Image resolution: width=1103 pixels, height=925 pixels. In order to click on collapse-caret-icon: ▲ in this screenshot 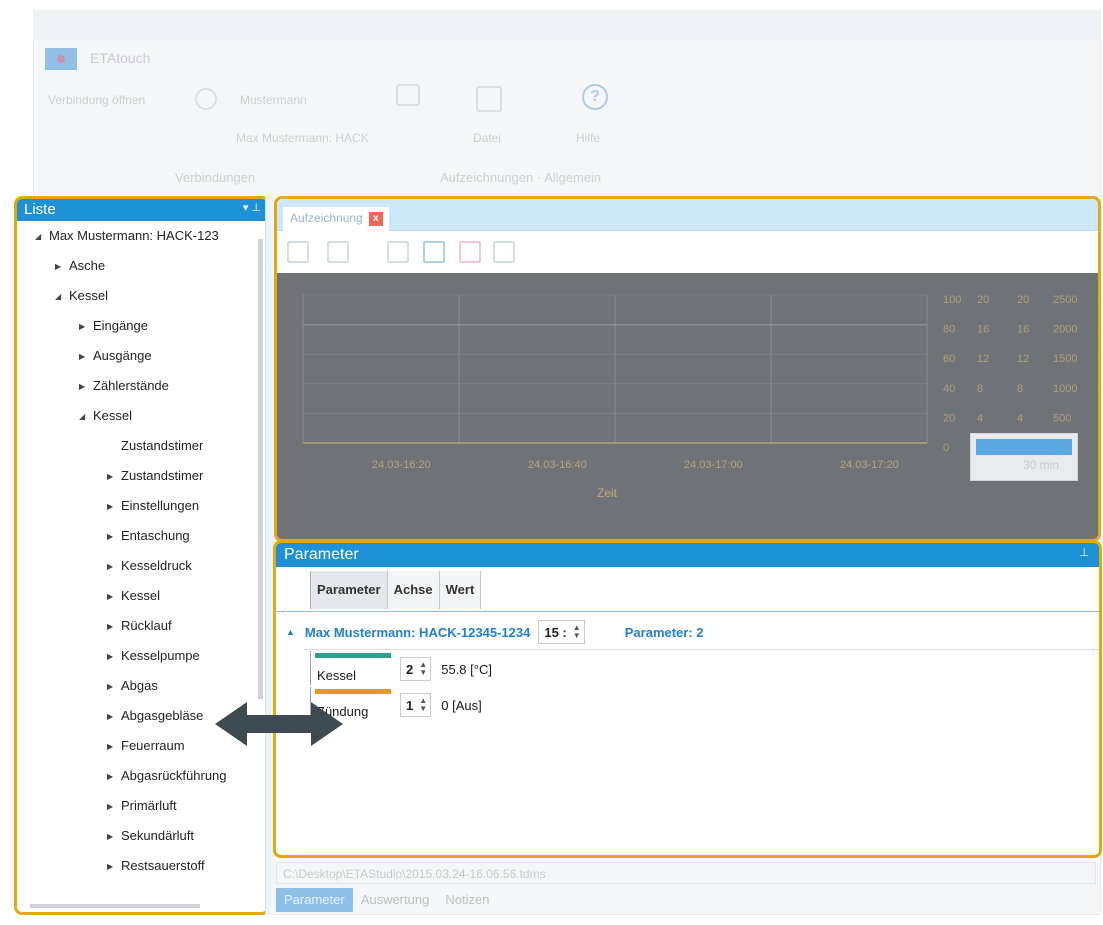, I will do `click(290, 632)`.